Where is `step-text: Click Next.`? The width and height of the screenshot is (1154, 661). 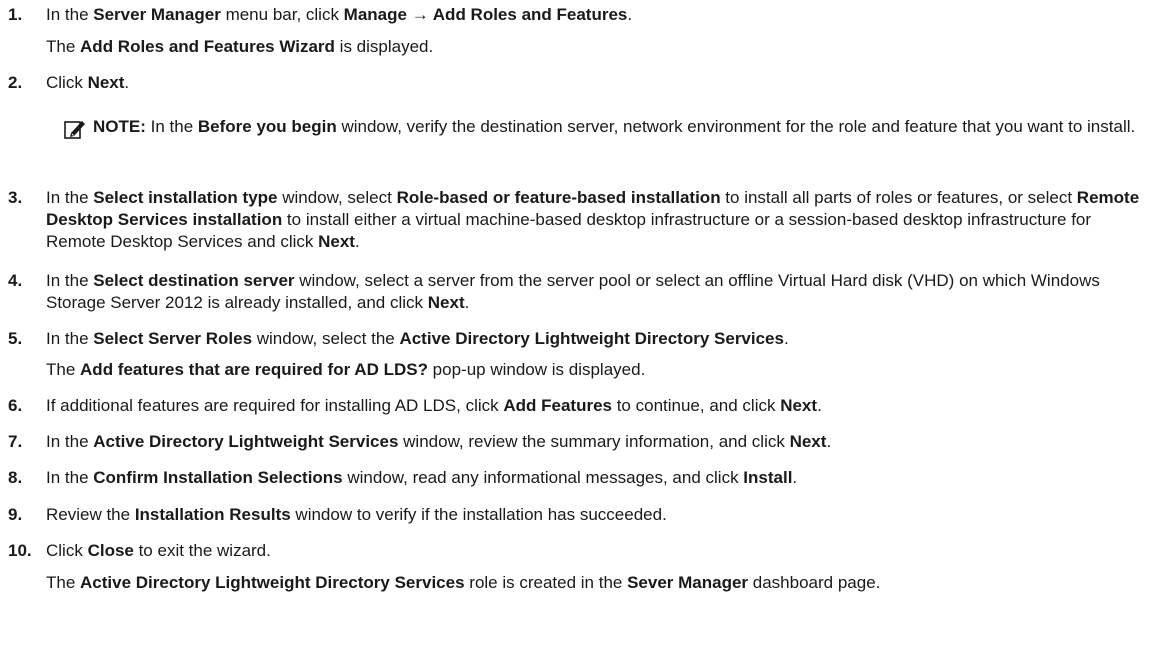 step-text: Click Next. is located at coordinates (87, 82).